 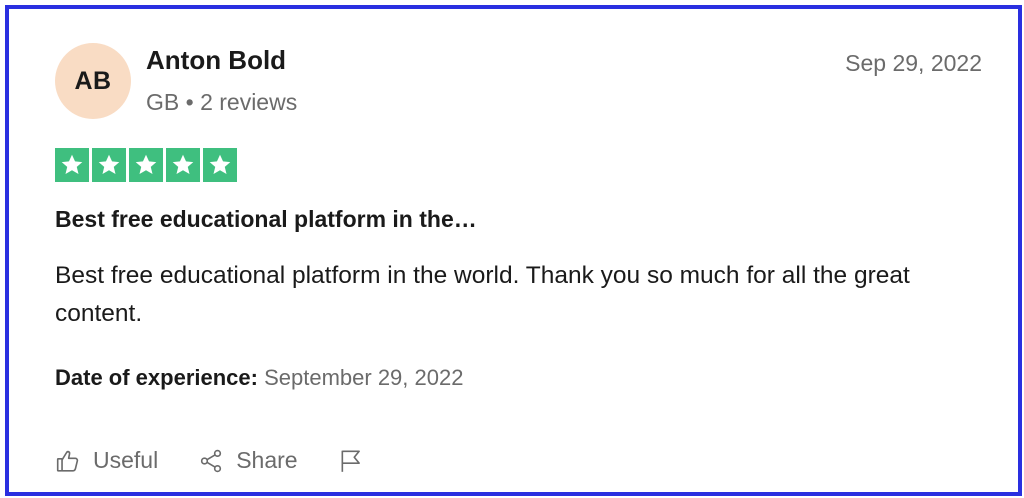 I want to click on report-button, so click(x=351, y=461).